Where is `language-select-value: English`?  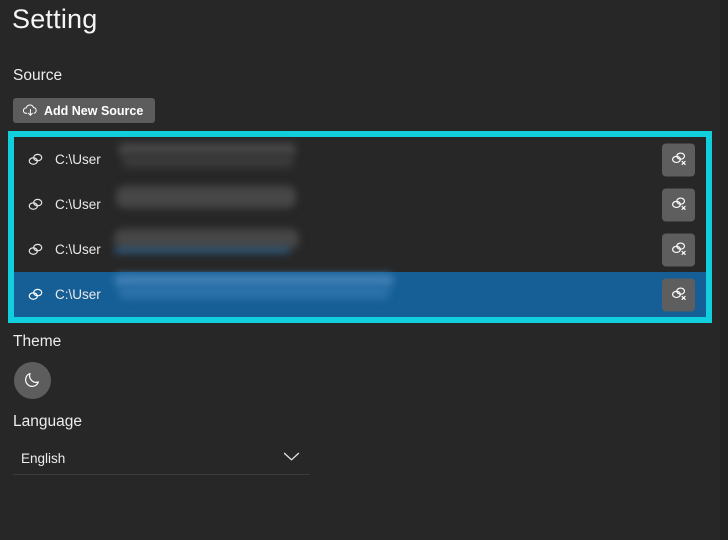 language-select-value: English is located at coordinates (43, 458).